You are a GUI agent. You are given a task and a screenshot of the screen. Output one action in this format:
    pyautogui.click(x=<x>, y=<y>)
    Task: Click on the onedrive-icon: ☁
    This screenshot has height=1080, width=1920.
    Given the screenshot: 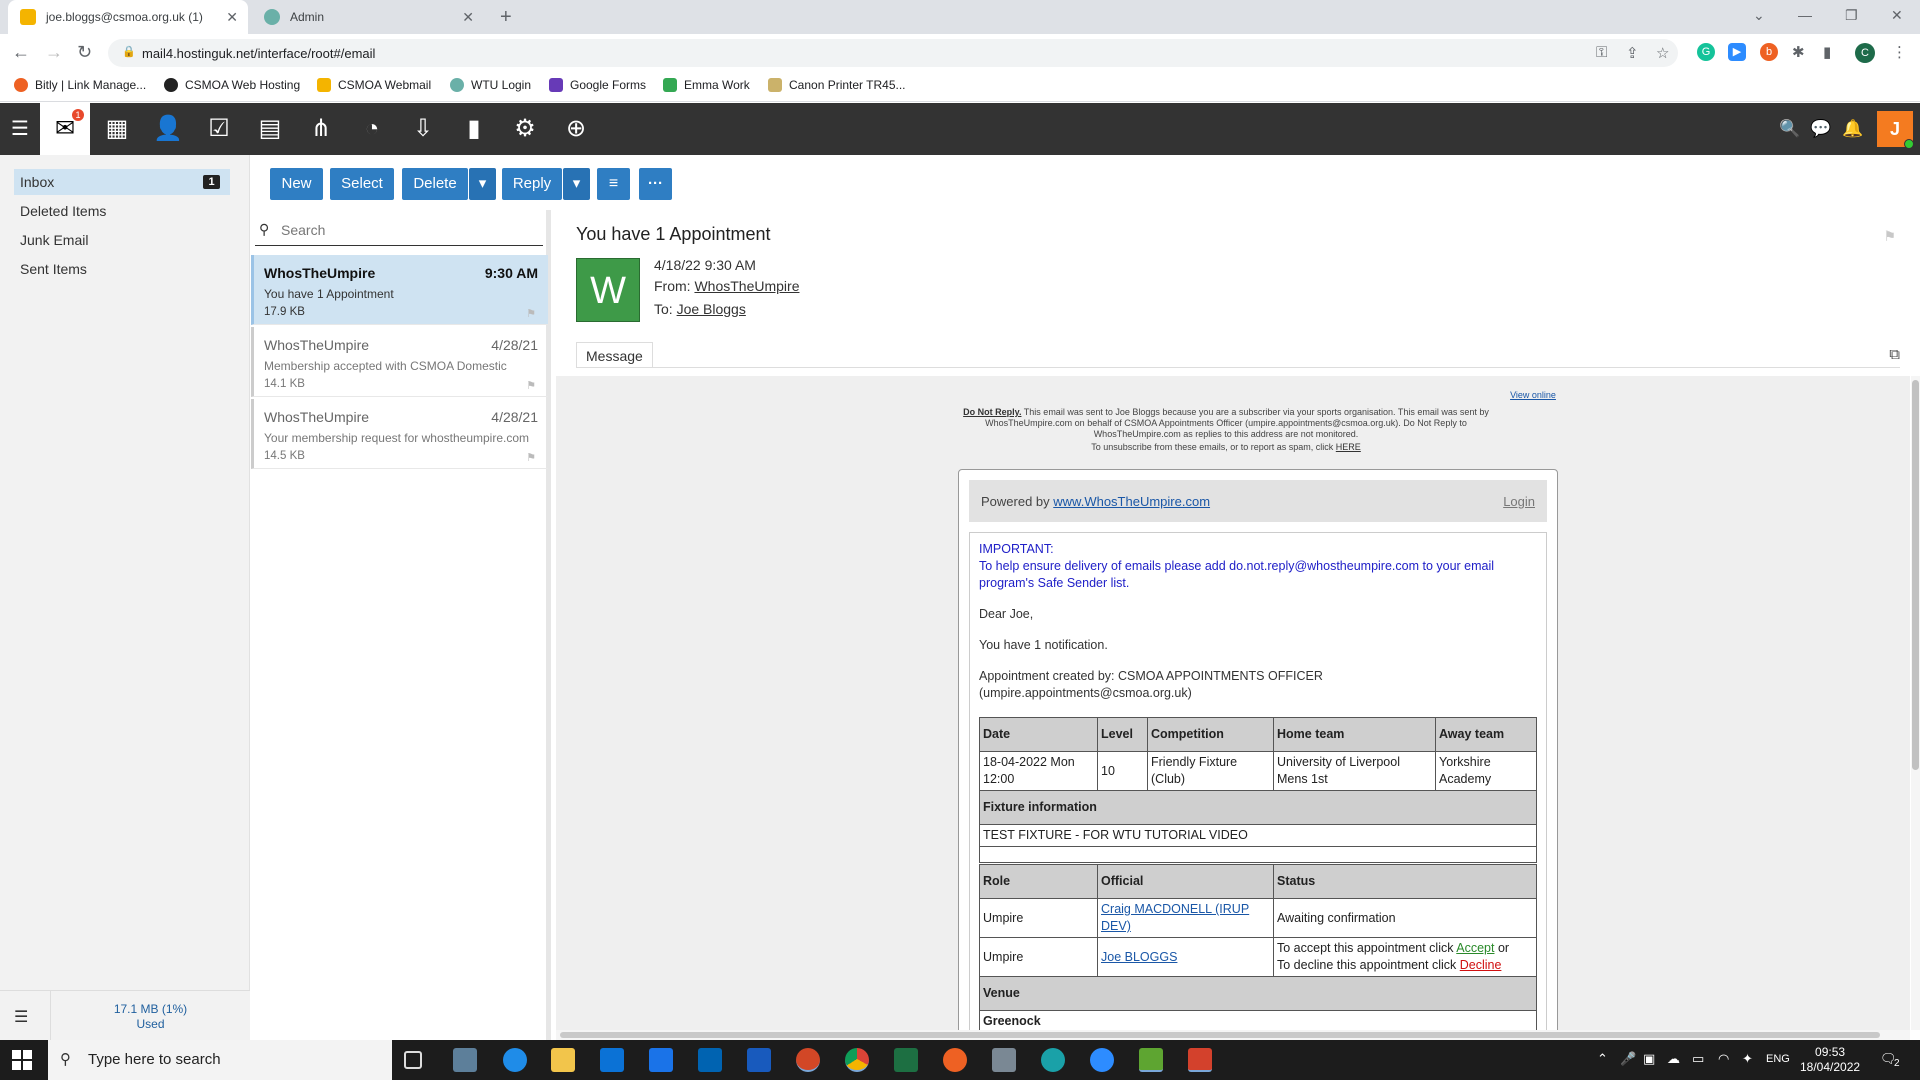 What is the action you would take?
    pyautogui.click(x=1673, y=1059)
    